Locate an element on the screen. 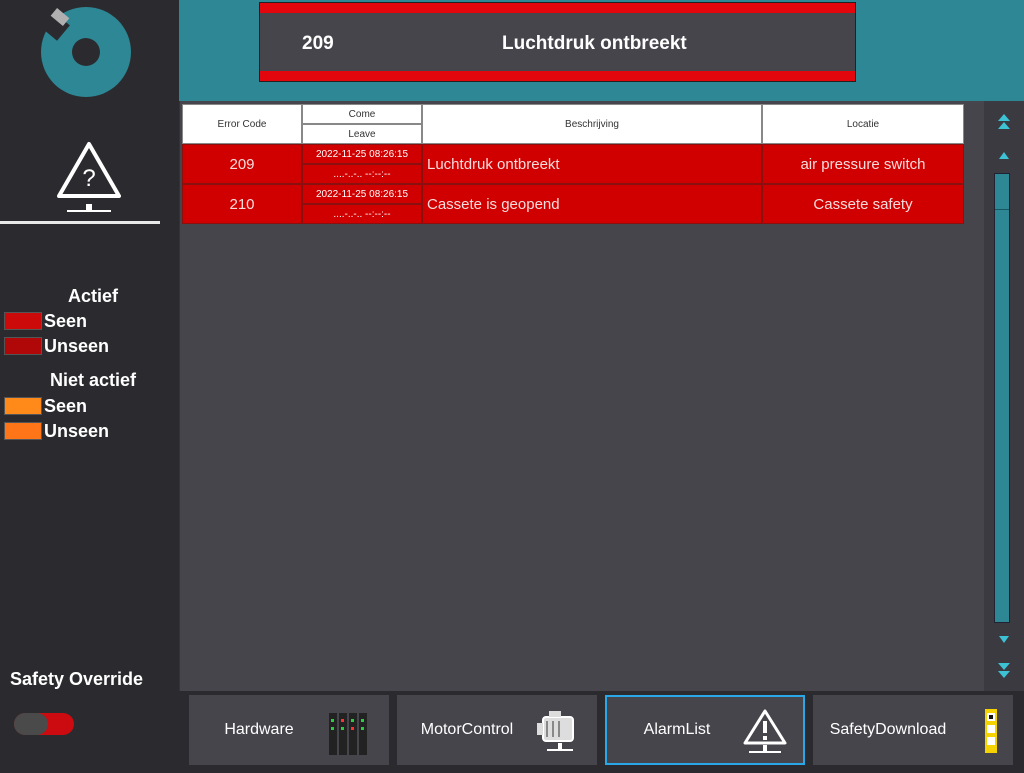  nav-label: Hardware is located at coordinates (259, 729).